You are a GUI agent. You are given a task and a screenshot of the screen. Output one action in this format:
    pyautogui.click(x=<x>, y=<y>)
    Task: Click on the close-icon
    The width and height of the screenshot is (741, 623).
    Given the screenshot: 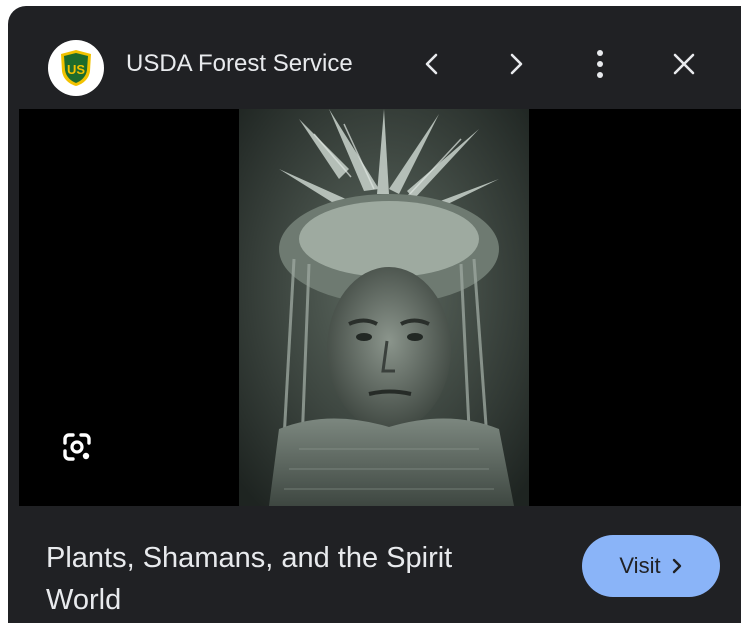 What is the action you would take?
    pyautogui.click(x=684, y=64)
    